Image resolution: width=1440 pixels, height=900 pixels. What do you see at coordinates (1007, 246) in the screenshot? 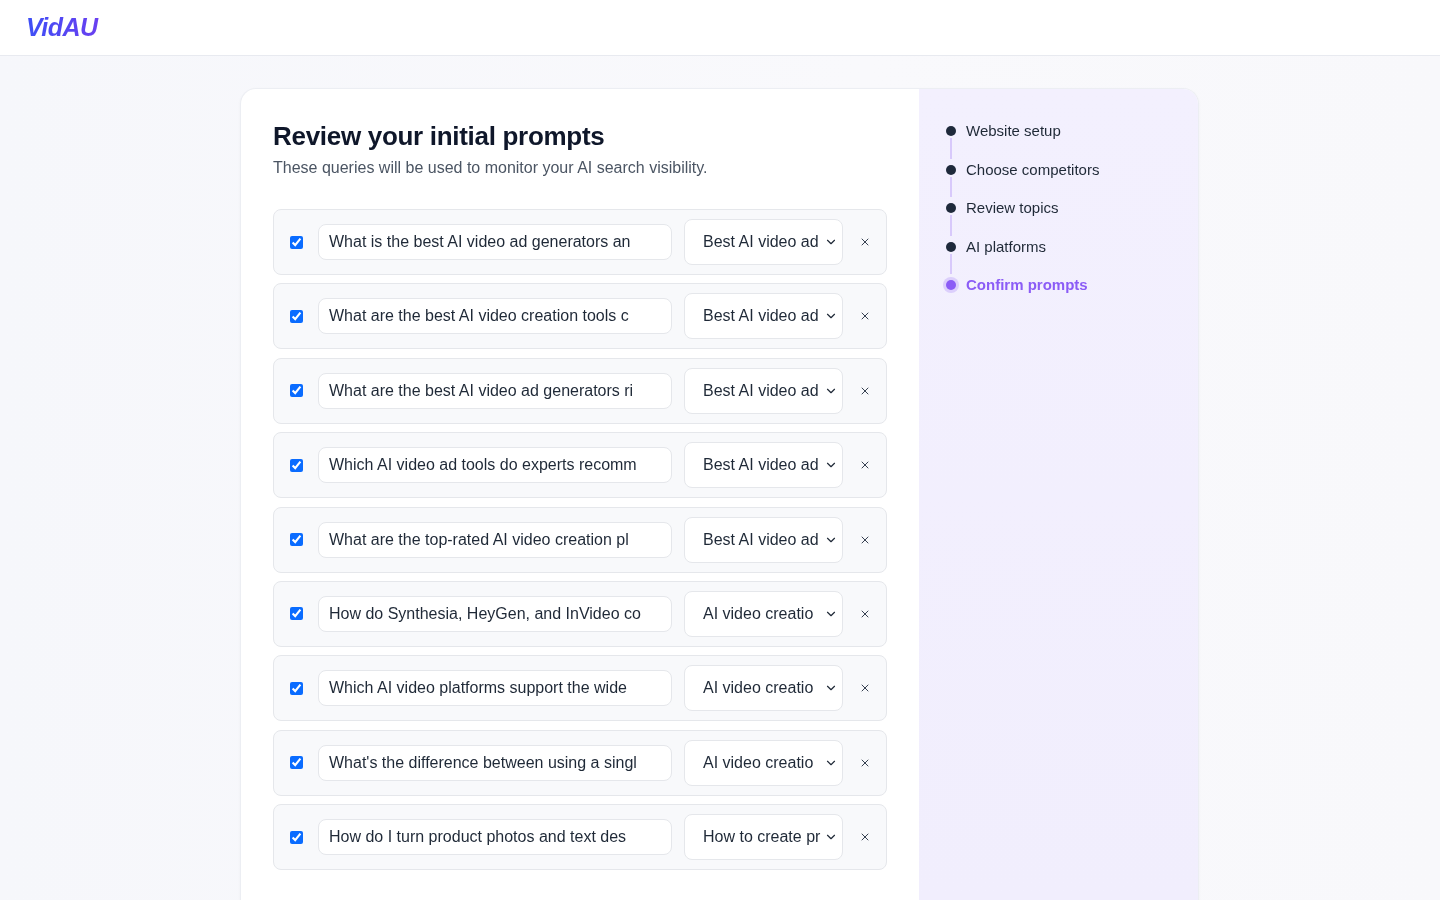
I see `step-label: AI platforms` at bounding box center [1007, 246].